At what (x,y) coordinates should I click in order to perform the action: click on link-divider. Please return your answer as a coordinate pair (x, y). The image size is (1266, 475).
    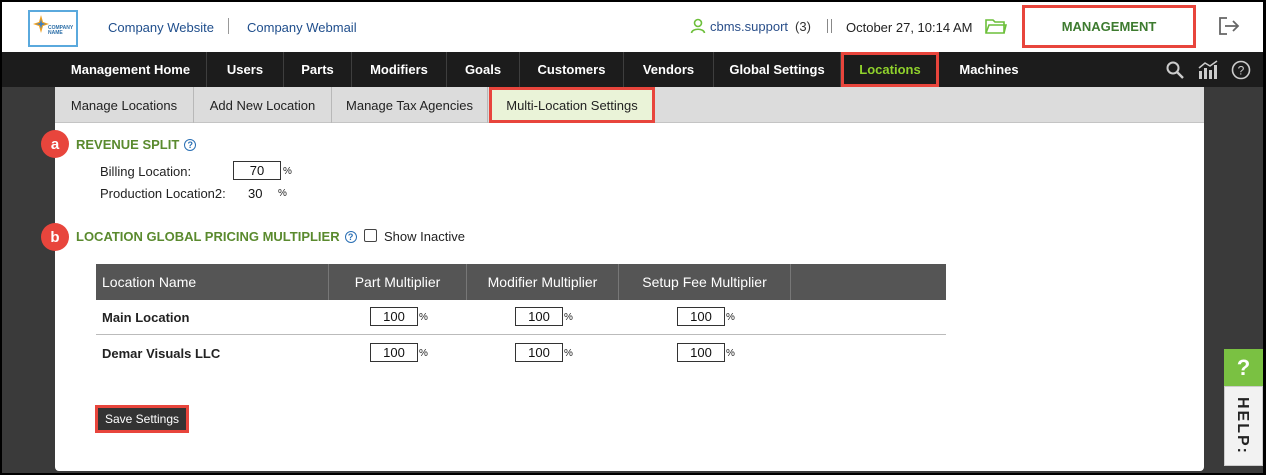
    Looking at the image, I should click on (228, 26).